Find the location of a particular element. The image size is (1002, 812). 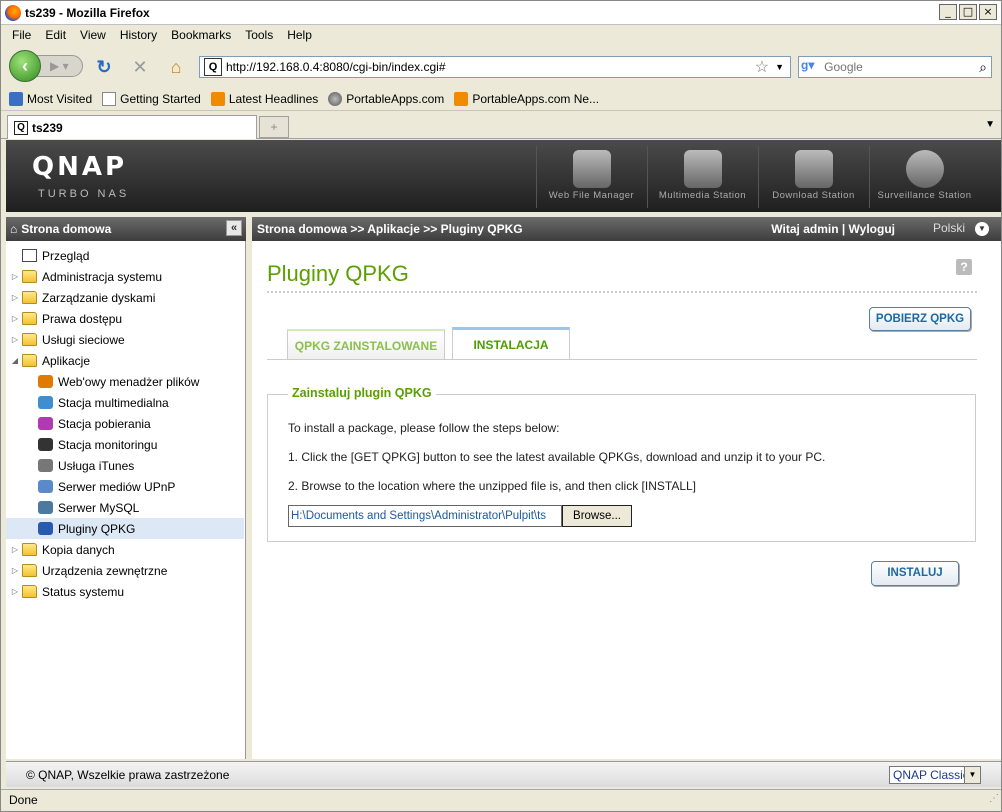

bookmark-latest-headlines: Latest Headlines is located at coordinates (264, 98).